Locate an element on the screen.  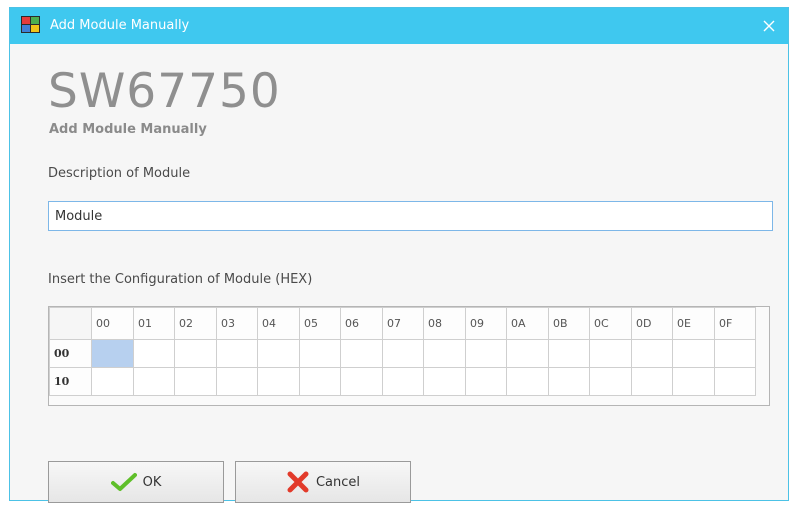
column-header: 00 is located at coordinates (112, 323).